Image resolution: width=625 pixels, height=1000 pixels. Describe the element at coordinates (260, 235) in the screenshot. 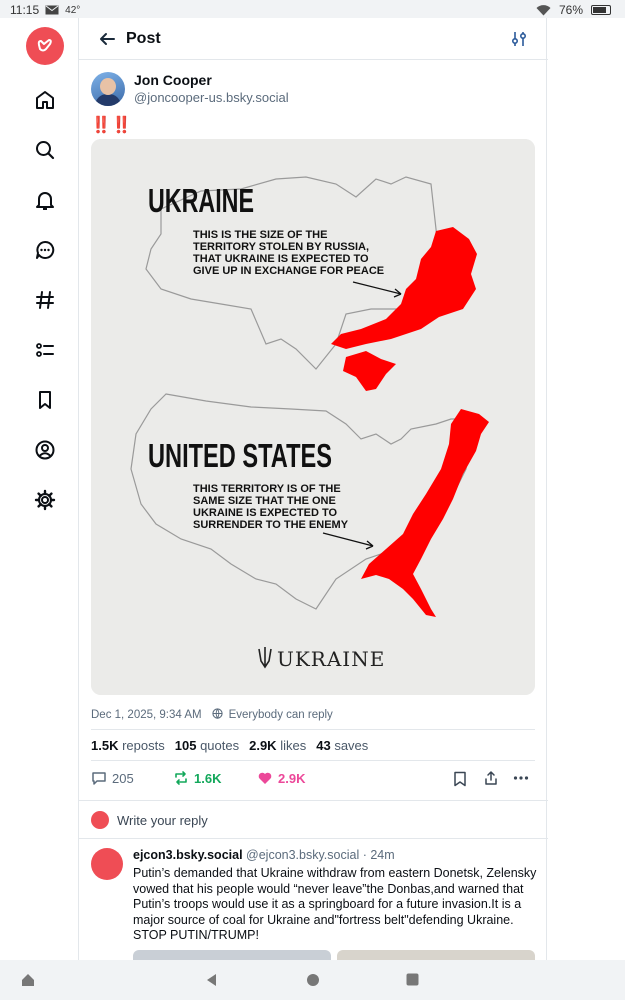

I see `caption-1-line-1: THIS IS THE SIZE OF THE` at that location.